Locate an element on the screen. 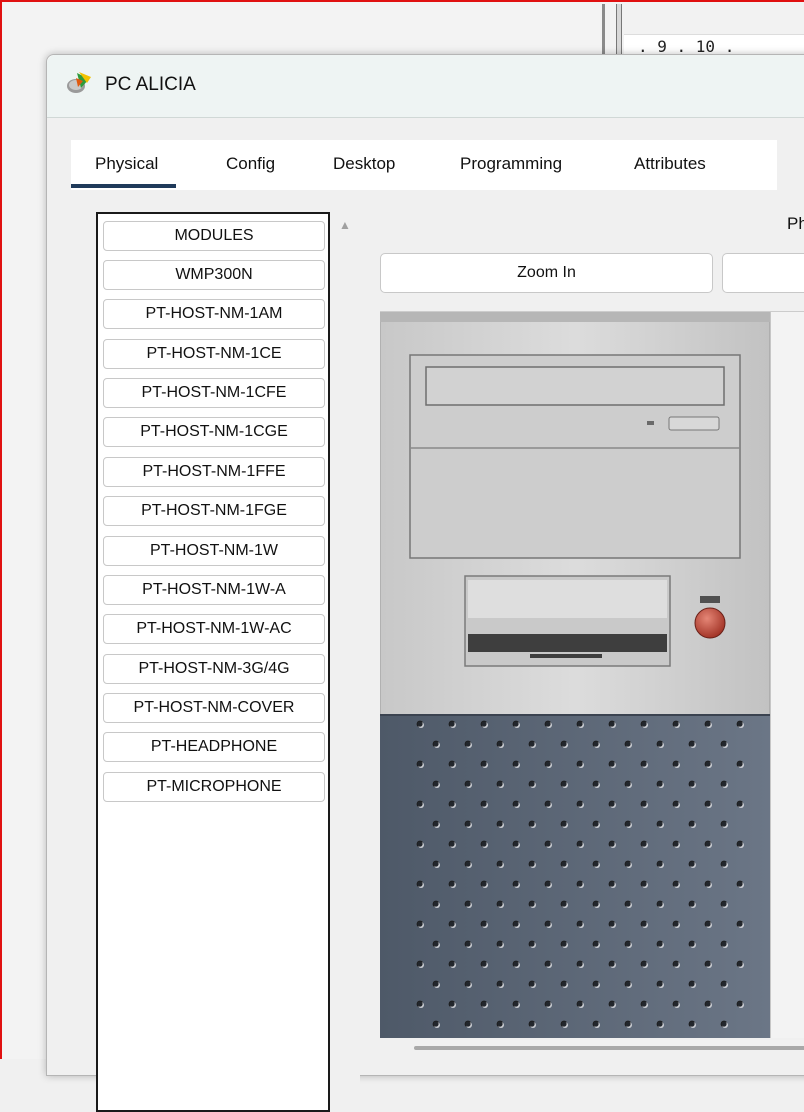 The width and height of the screenshot is (804, 1112). module-item: PT-HOST-NM-1CFE is located at coordinates (214, 393).